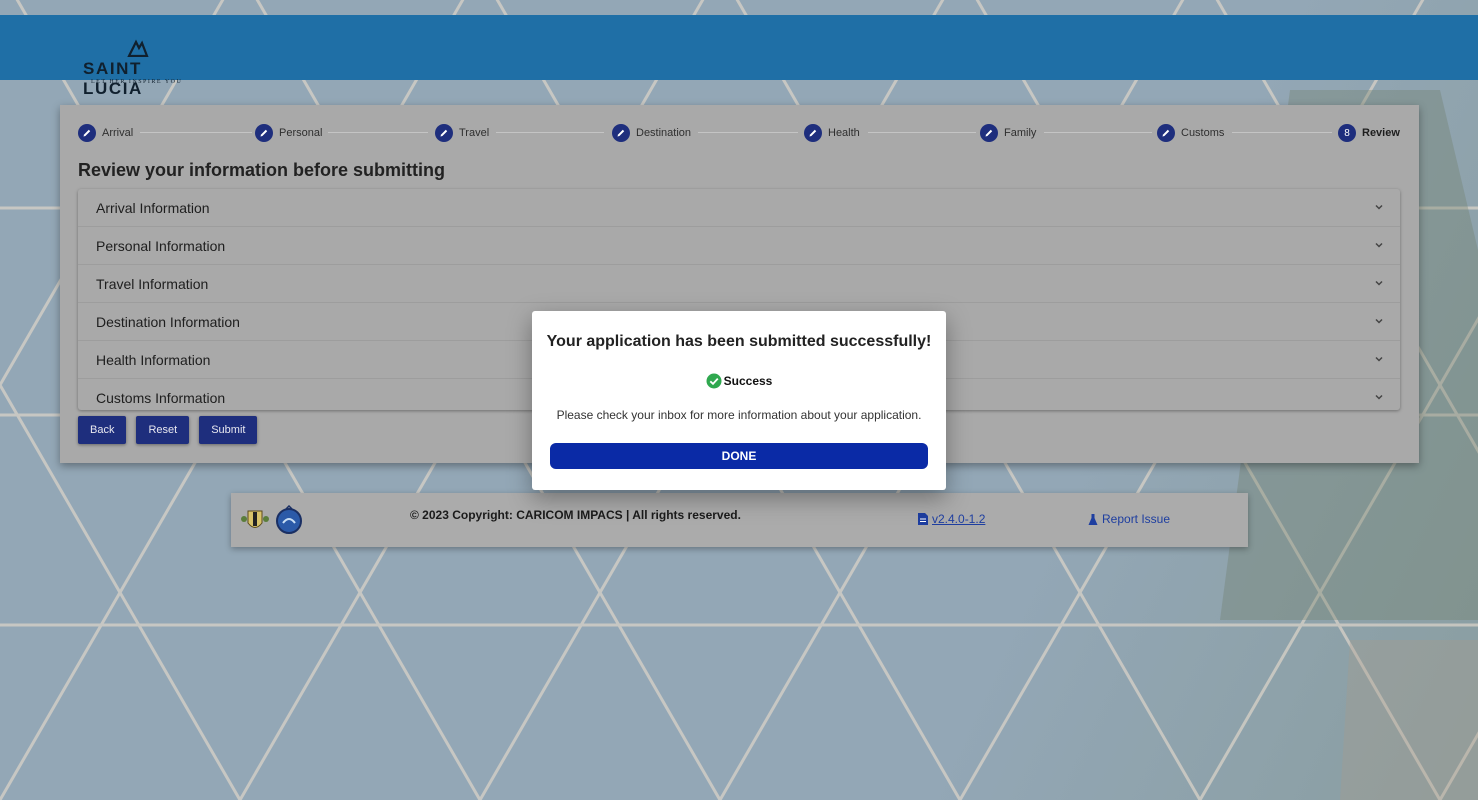  I want to click on coat-of-arms-icon, so click(255, 519).